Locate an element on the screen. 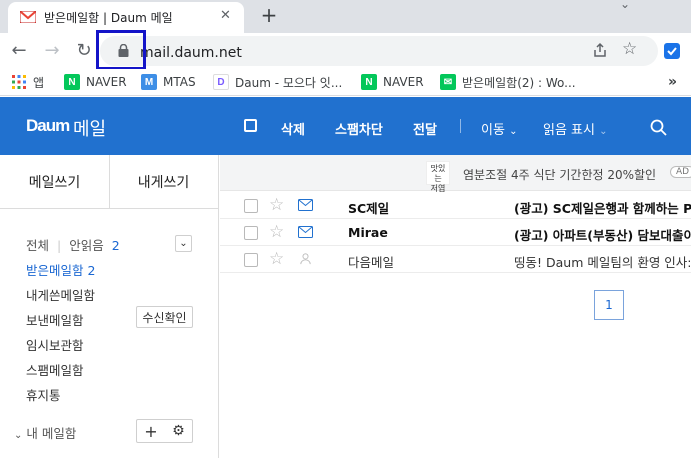  bookmarks-overflow-icon: » is located at coordinates (672, 82).